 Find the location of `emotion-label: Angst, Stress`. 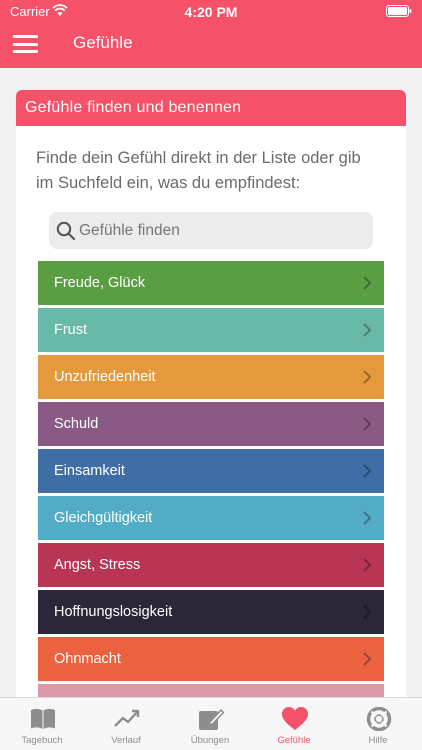

emotion-label: Angst, Stress is located at coordinates (97, 565).